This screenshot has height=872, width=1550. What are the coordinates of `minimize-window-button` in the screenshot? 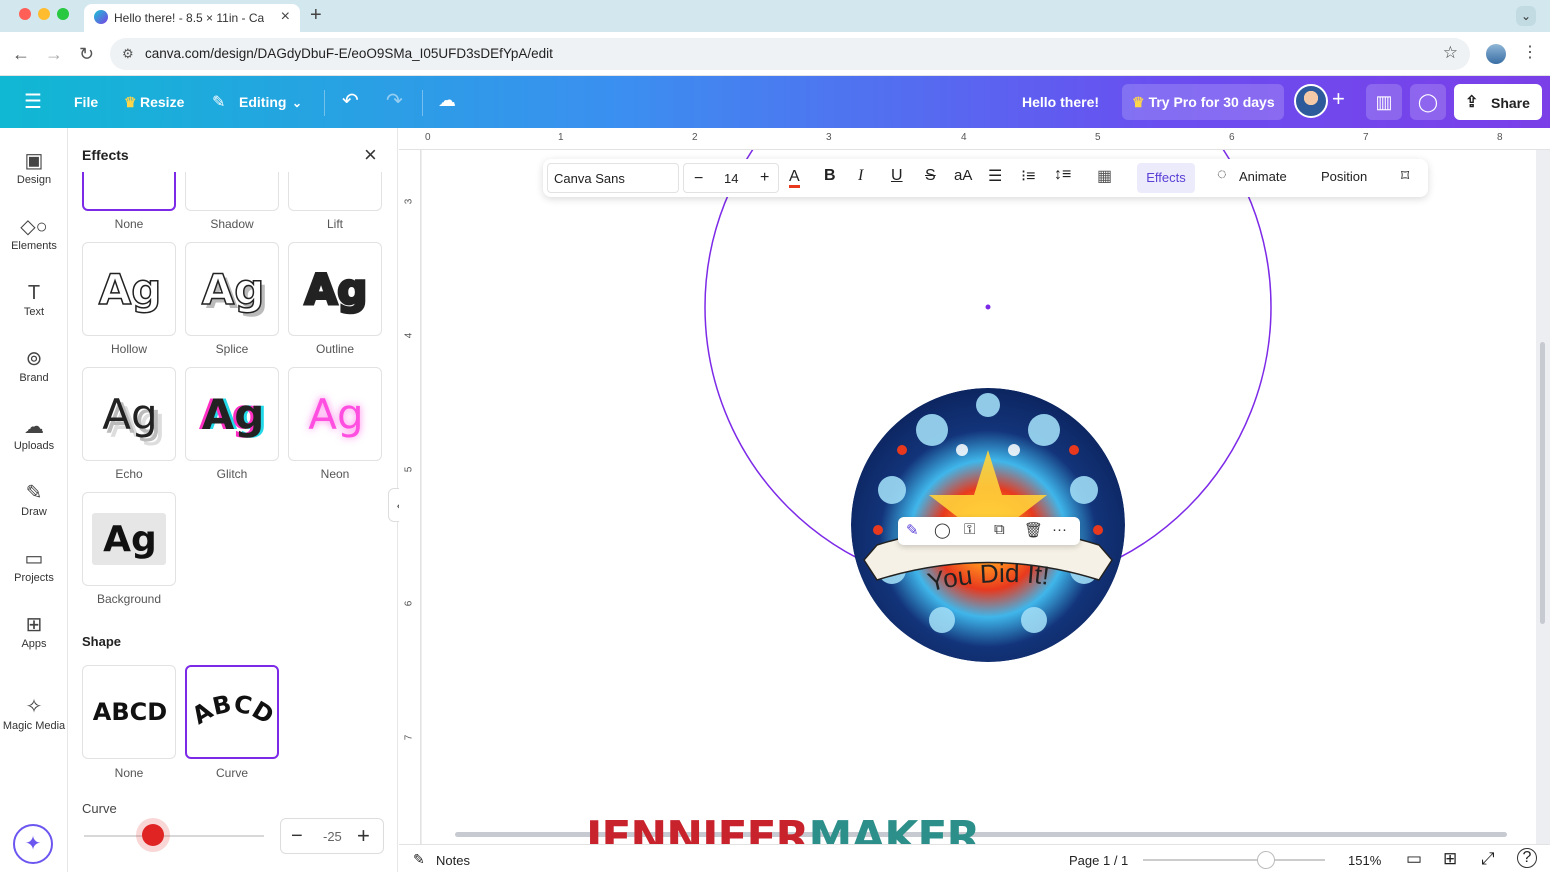 It's located at (44, 14).